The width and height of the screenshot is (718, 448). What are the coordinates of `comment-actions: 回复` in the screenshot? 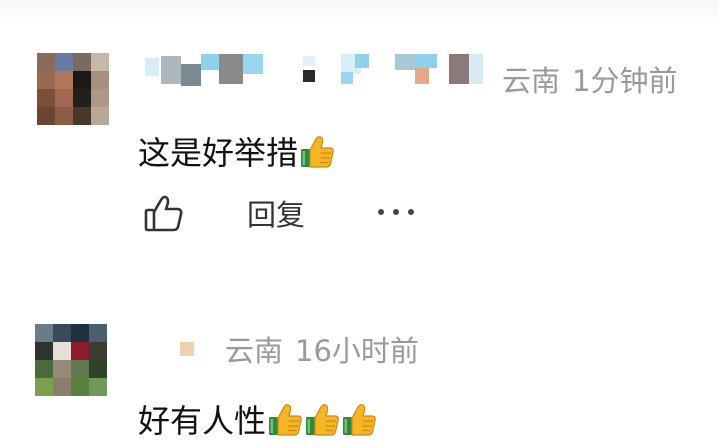 It's located at (292, 216).